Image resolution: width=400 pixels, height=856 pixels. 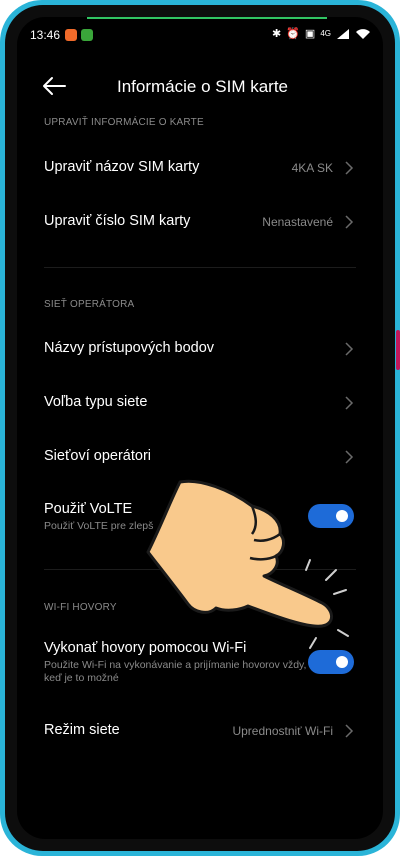 What do you see at coordinates (200, 734) in the screenshot?
I see `row-network-mode: Režim siete Uprednostniť Wi-Fi` at bounding box center [200, 734].